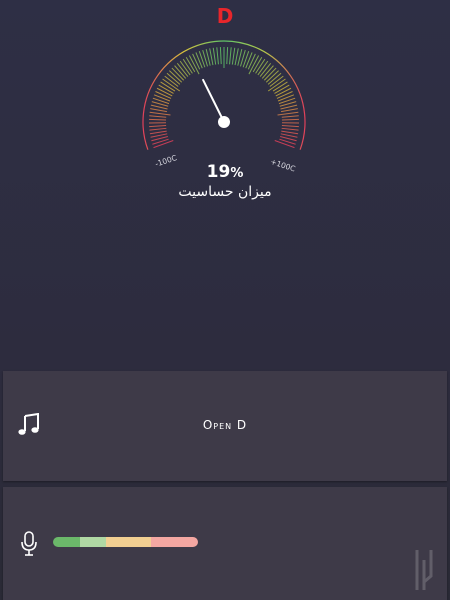 This screenshot has width=450, height=600. Describe the element at coordinates (225, 192) in the screenshot. I see `sensitivity-label: میزان حساسیت` at that location.